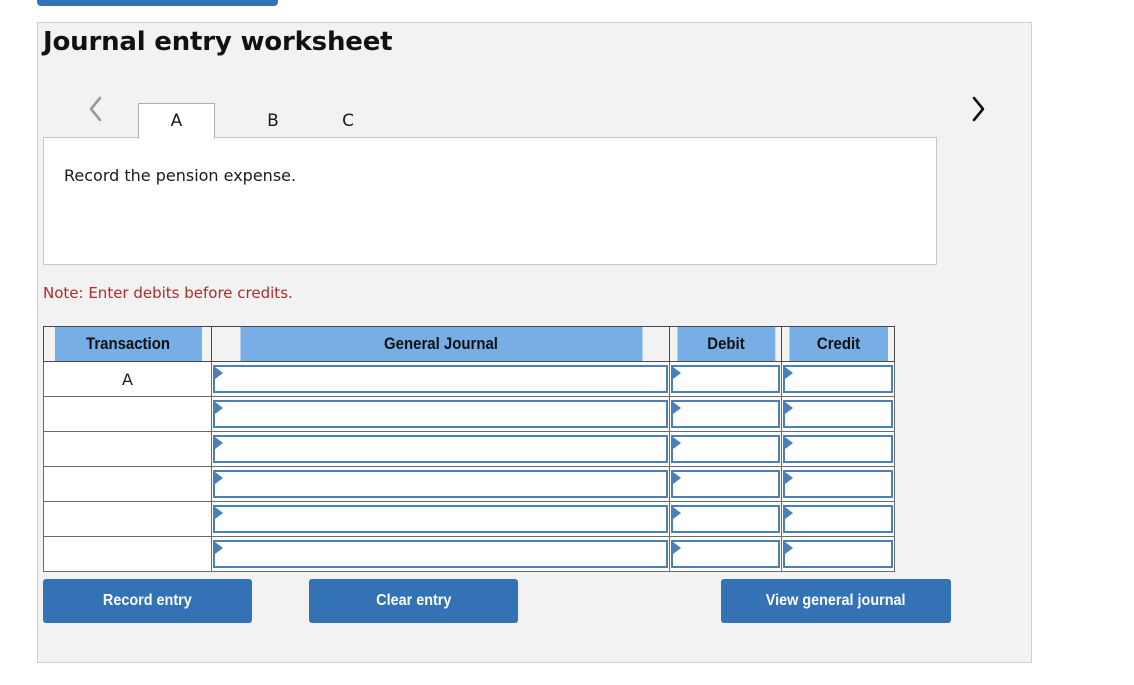 The image size is (1134, 685). I want to click on view-general-journal-label: View general journal, so click(836, 600).